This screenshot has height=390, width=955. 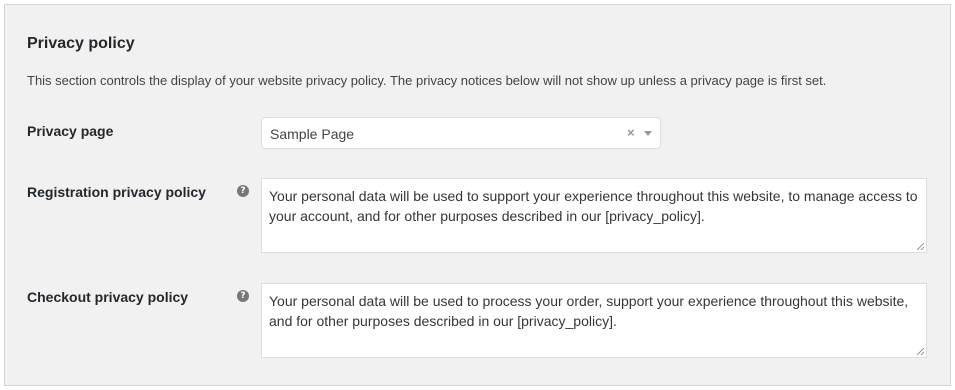 I want to click on privacy-page-label: Privacy page, so click(x=70, y=131).